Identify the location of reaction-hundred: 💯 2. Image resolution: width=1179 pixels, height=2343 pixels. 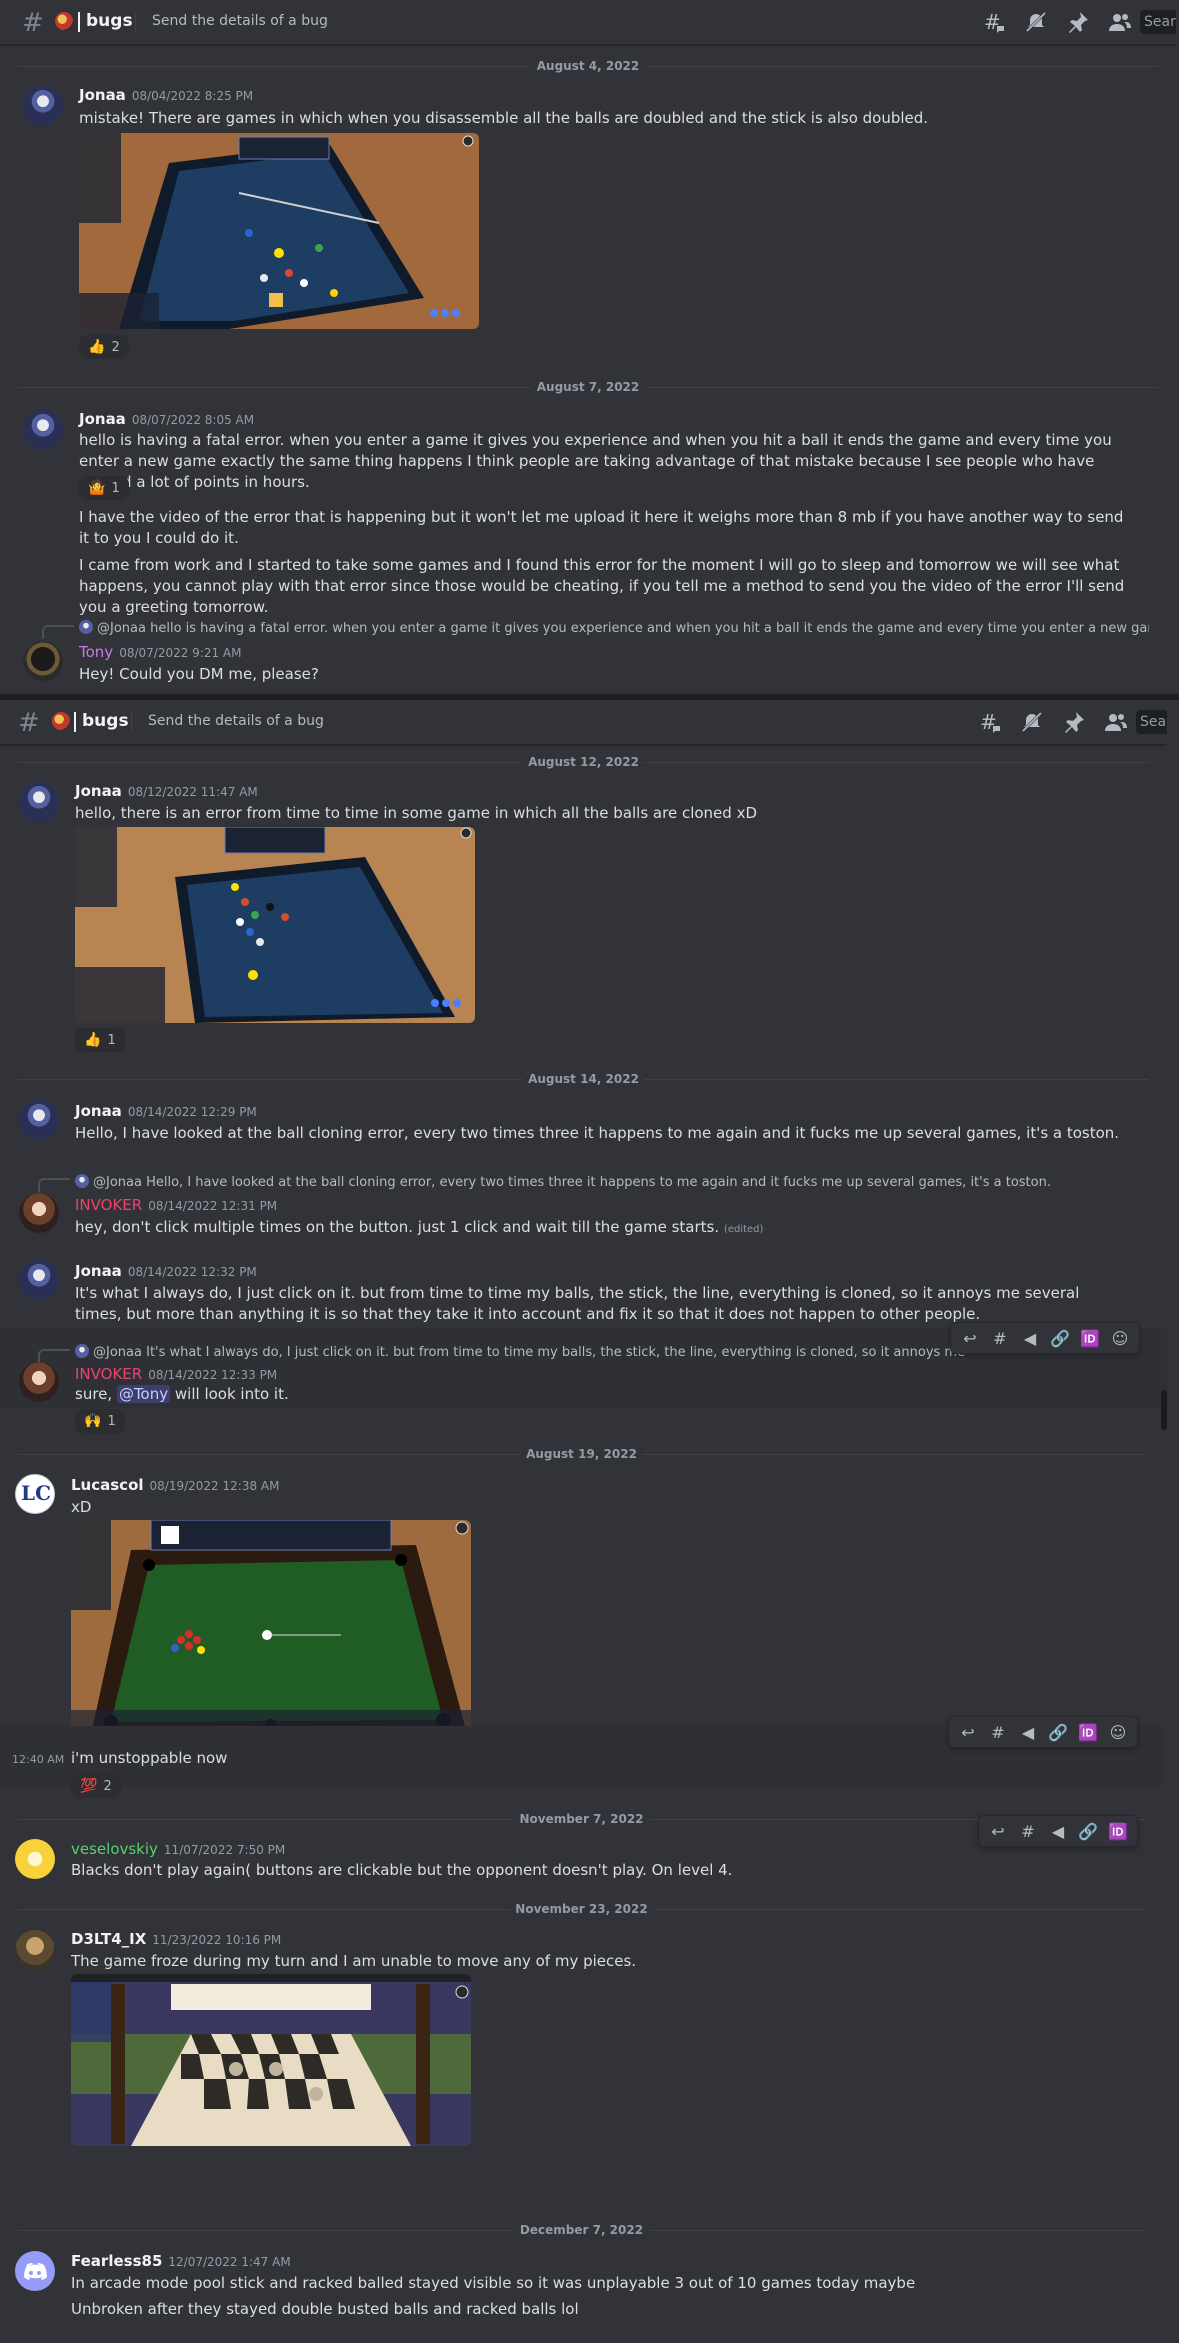
(96, 1786).